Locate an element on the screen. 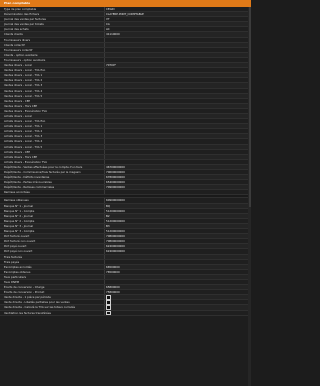  setting-checkbox is located at coordinates (176, 313).